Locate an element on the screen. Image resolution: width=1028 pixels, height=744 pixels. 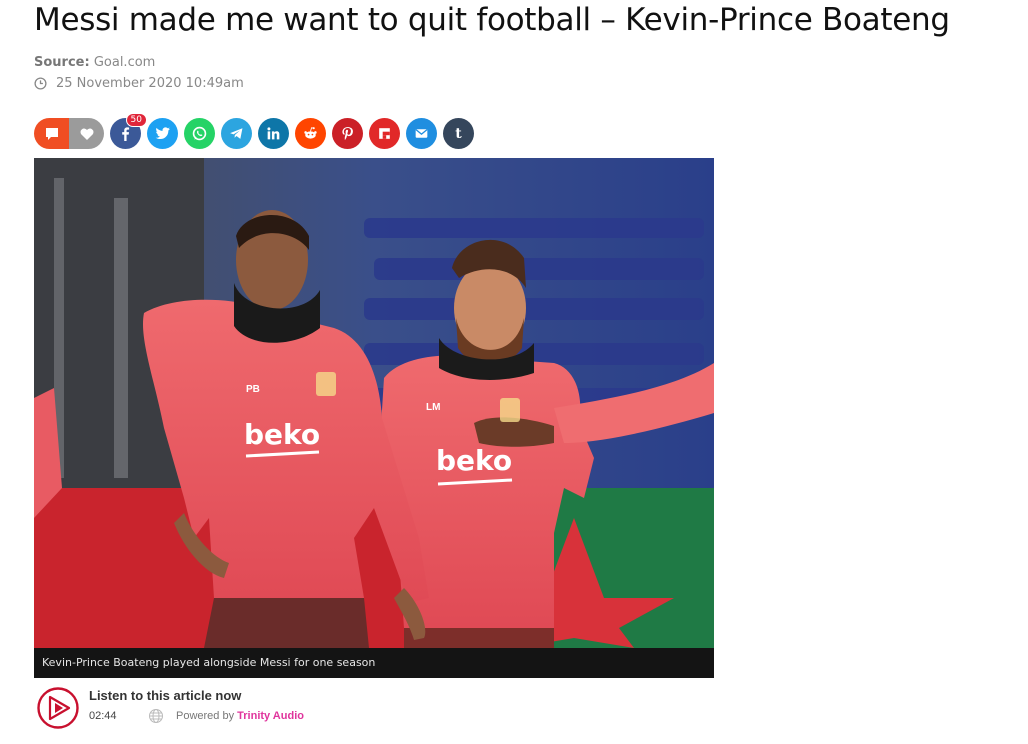
powered-by: Powered by Trinity Audio is located at coordinates (240, 716).